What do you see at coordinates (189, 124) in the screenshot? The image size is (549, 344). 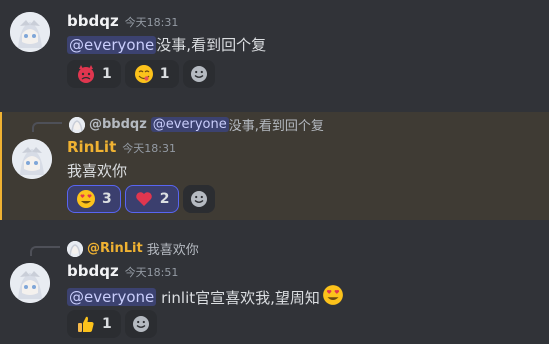 I see `reply-mention: @everyone` at bounding box center [189, 124].